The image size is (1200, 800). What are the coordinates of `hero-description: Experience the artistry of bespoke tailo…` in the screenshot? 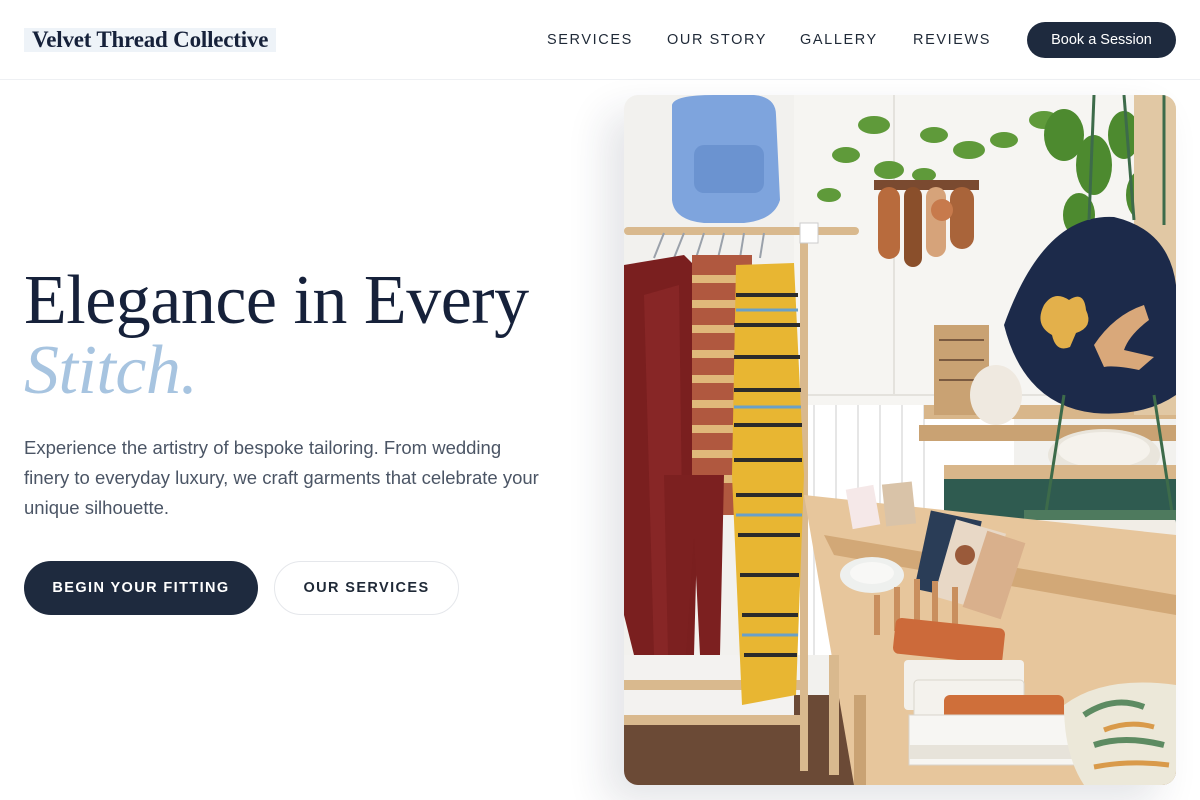 It's located at (281, 477).